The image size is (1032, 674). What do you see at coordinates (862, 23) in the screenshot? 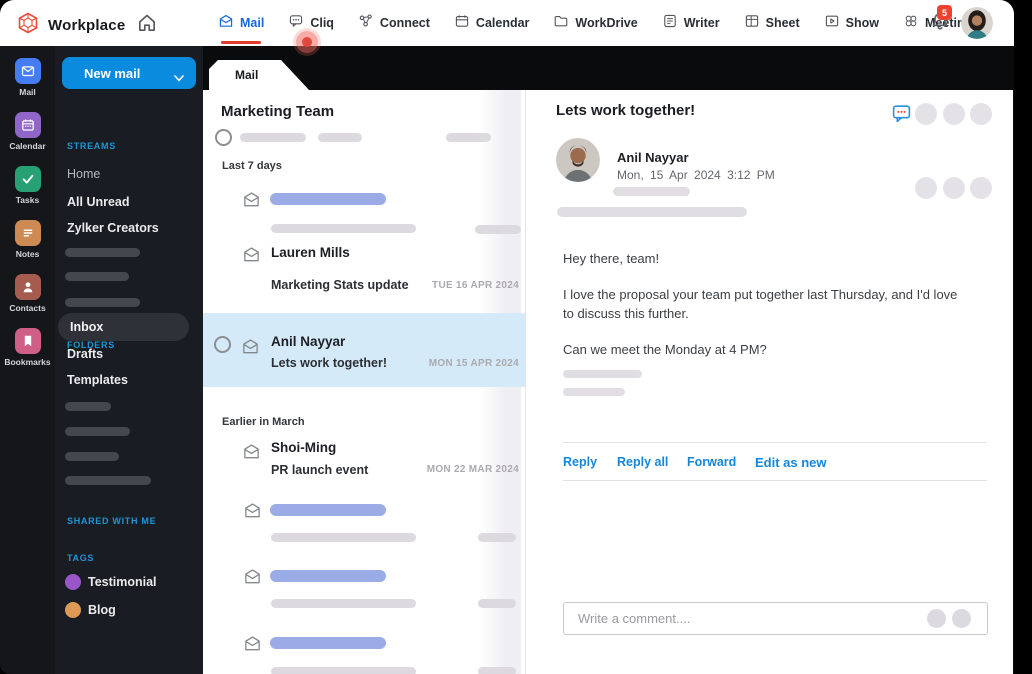
I see `topnav-label: Show` at bounding box center [862, 23].